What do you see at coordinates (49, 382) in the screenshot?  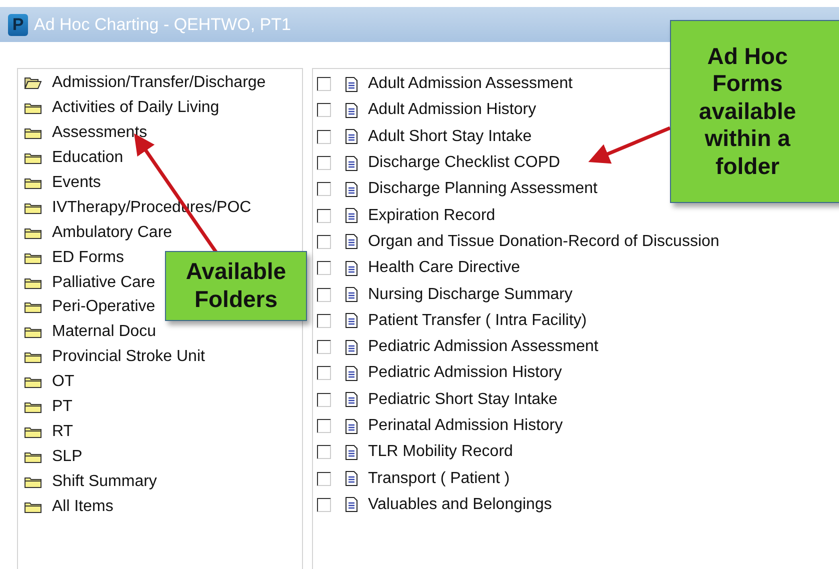 I see `folder-item: OT` at bounding box center [49, 382].